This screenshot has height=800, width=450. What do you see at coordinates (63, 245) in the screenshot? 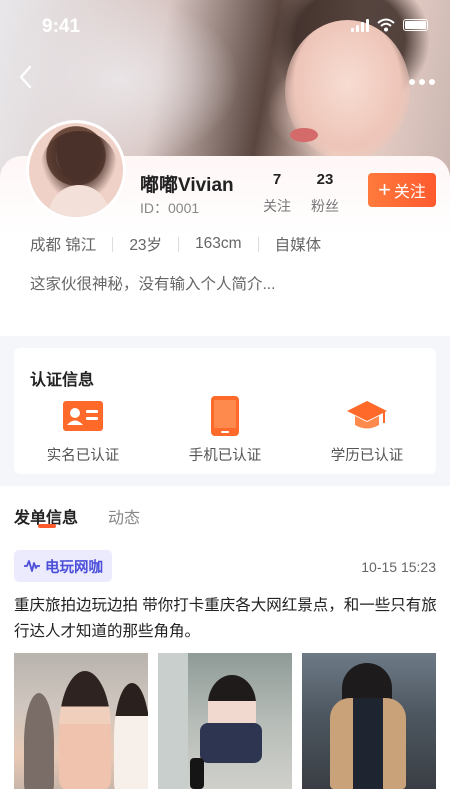
I see `info-location: 成都 锦江` at bounding box center [63, 245].